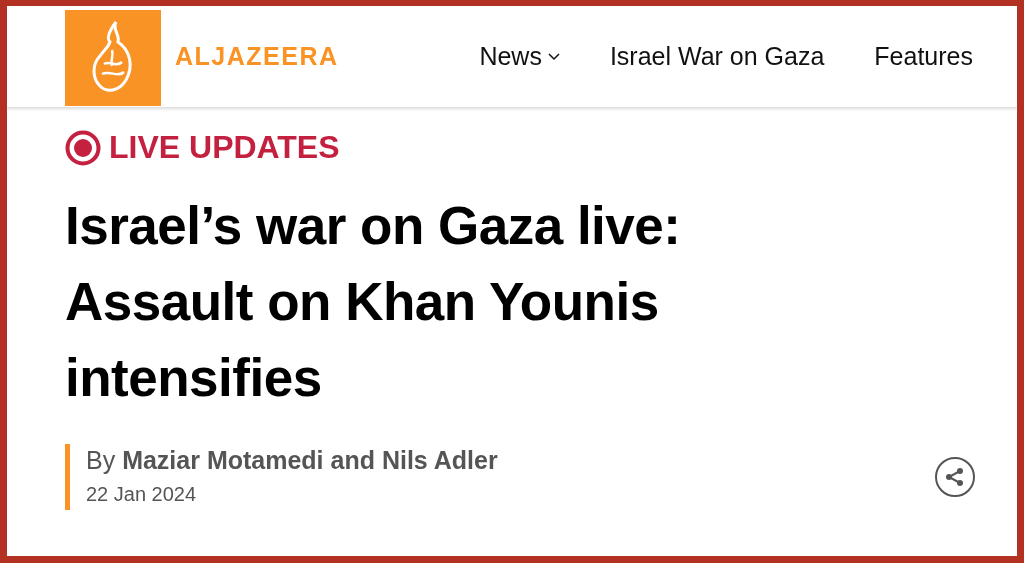  What do you see at coordinates (519, 56) in the screenshot?
I see `nav-link: News` at bounding box center [519, 56].